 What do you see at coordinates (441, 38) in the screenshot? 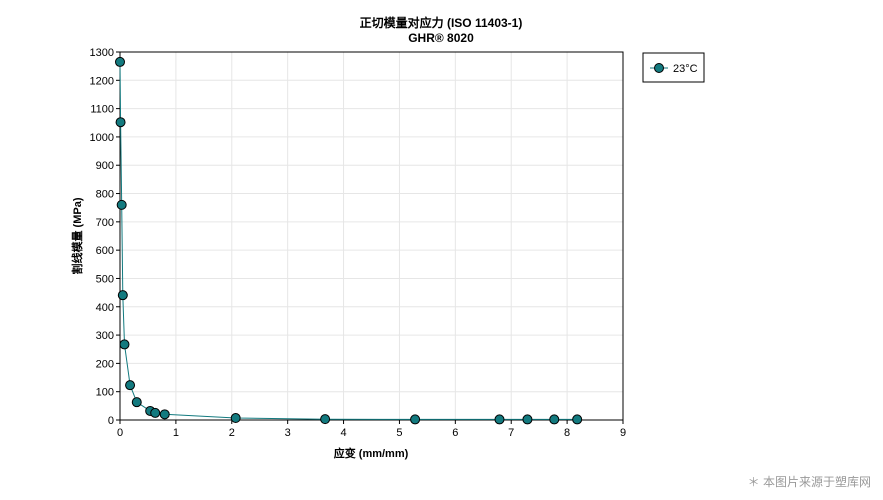
I see `chart-subtitle: GHR® 8020` at bounding box center [441, 38].